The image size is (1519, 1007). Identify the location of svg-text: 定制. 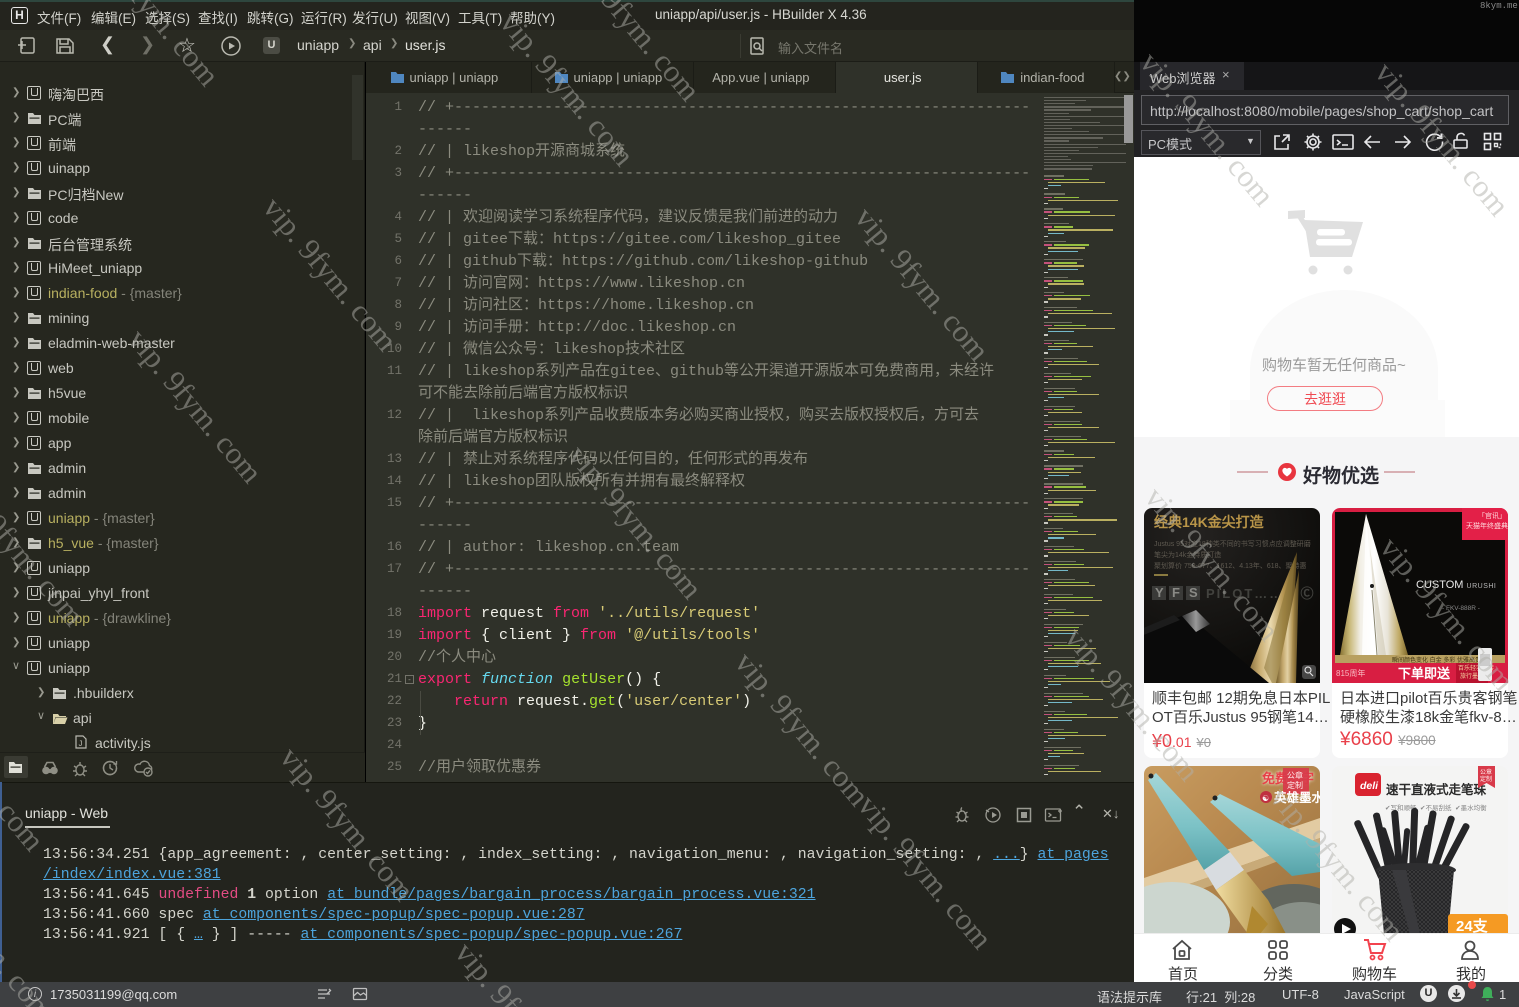
(1486, 779).